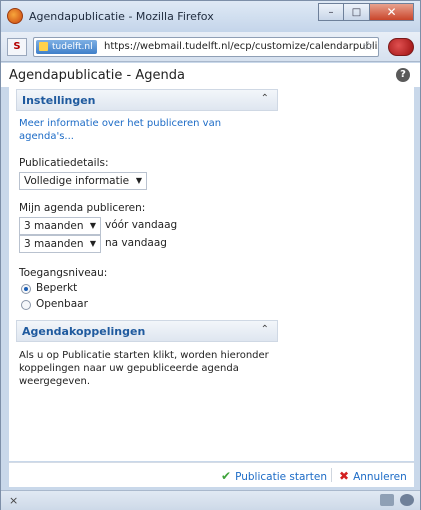  What do you see at coordinates (13, 500) in the screenshot?
I see `status-close-icon: ×` at bounding box center [13, 500].